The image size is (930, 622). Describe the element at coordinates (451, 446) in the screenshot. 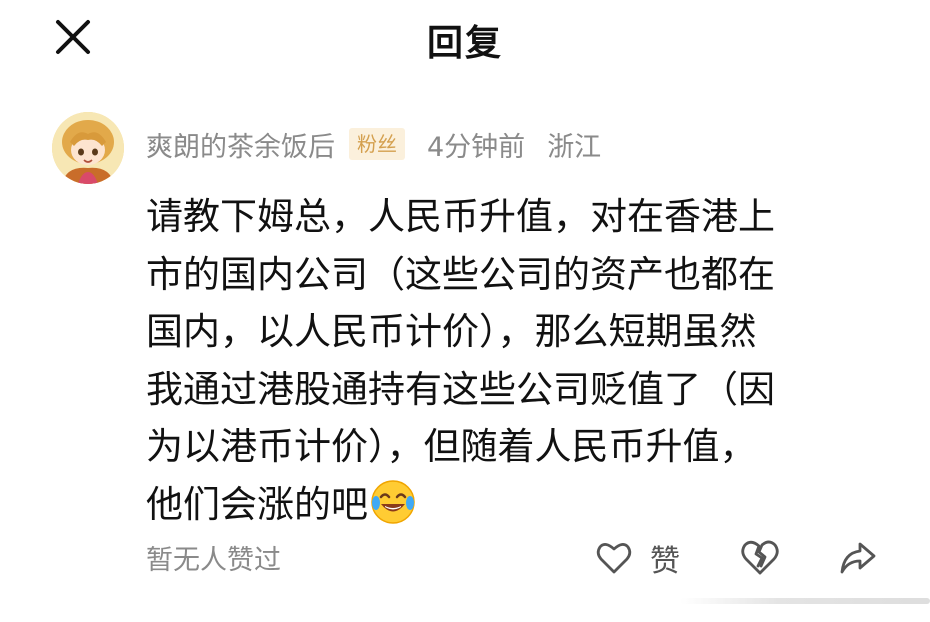

I see `comment-line: 为以港币计价），但随着人民币升值，` at that location.